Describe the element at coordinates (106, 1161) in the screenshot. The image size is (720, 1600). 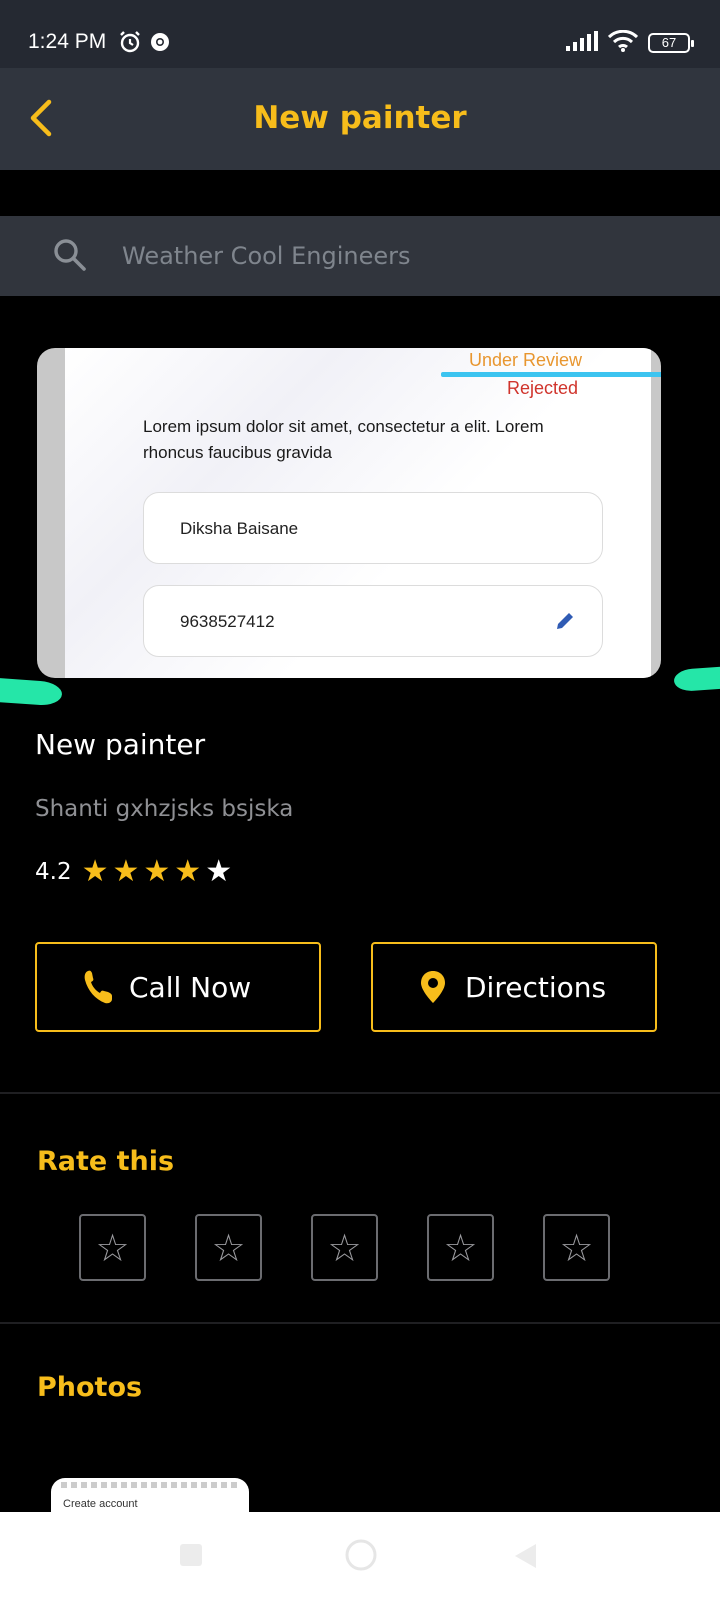
I see `rate-section-title: Rate this` at that location.